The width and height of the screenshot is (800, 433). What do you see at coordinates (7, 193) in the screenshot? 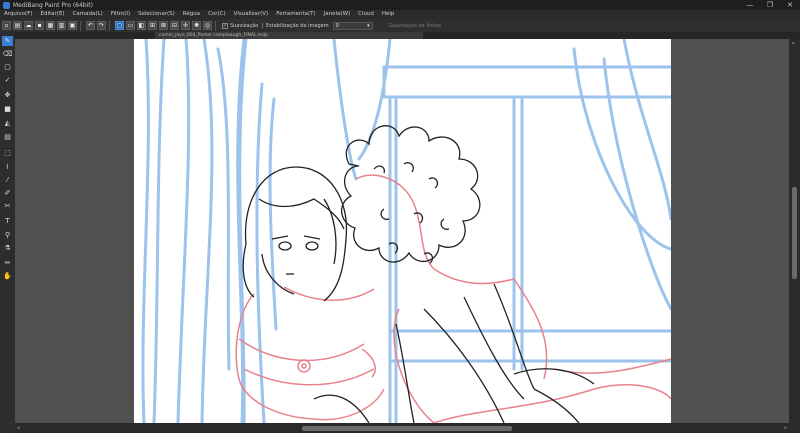
I see `pen-select-tool-icon: ✐` at bounding box center [7, 193].